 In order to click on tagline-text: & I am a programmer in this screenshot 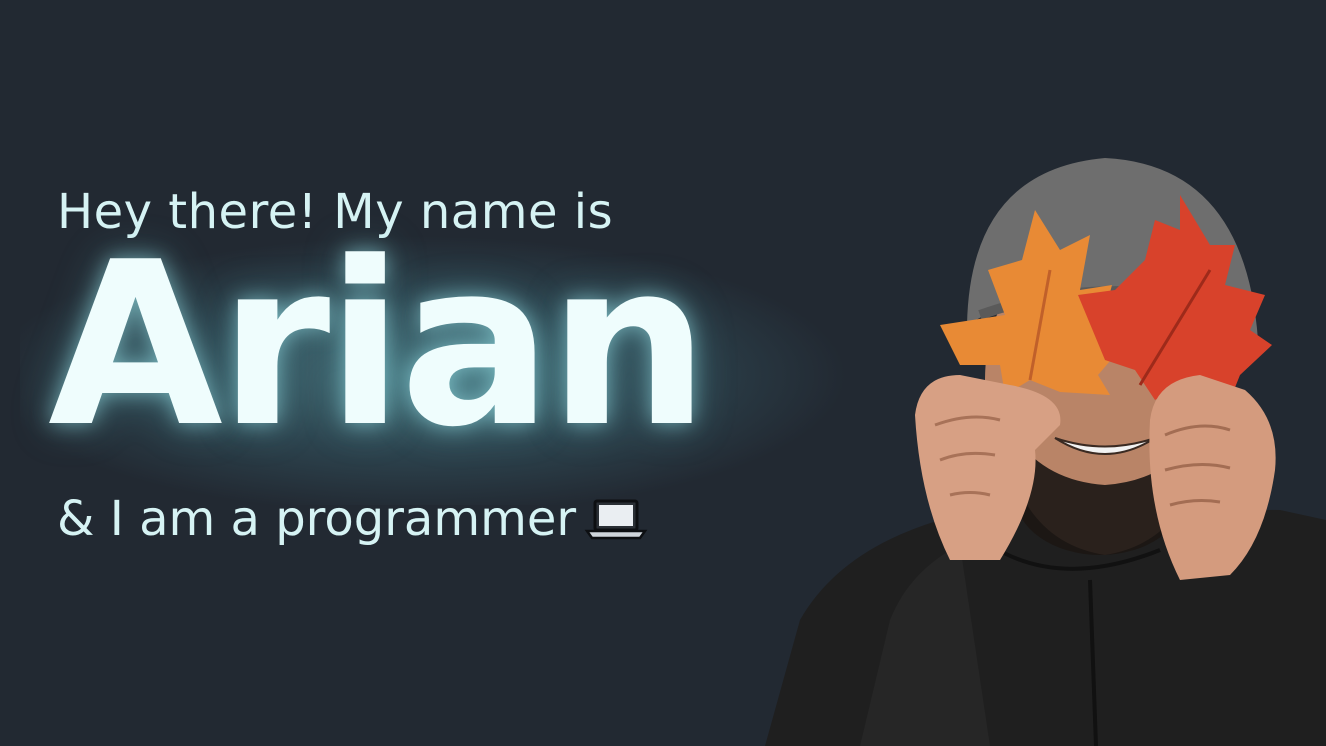, I will do `click(317, 519)`.